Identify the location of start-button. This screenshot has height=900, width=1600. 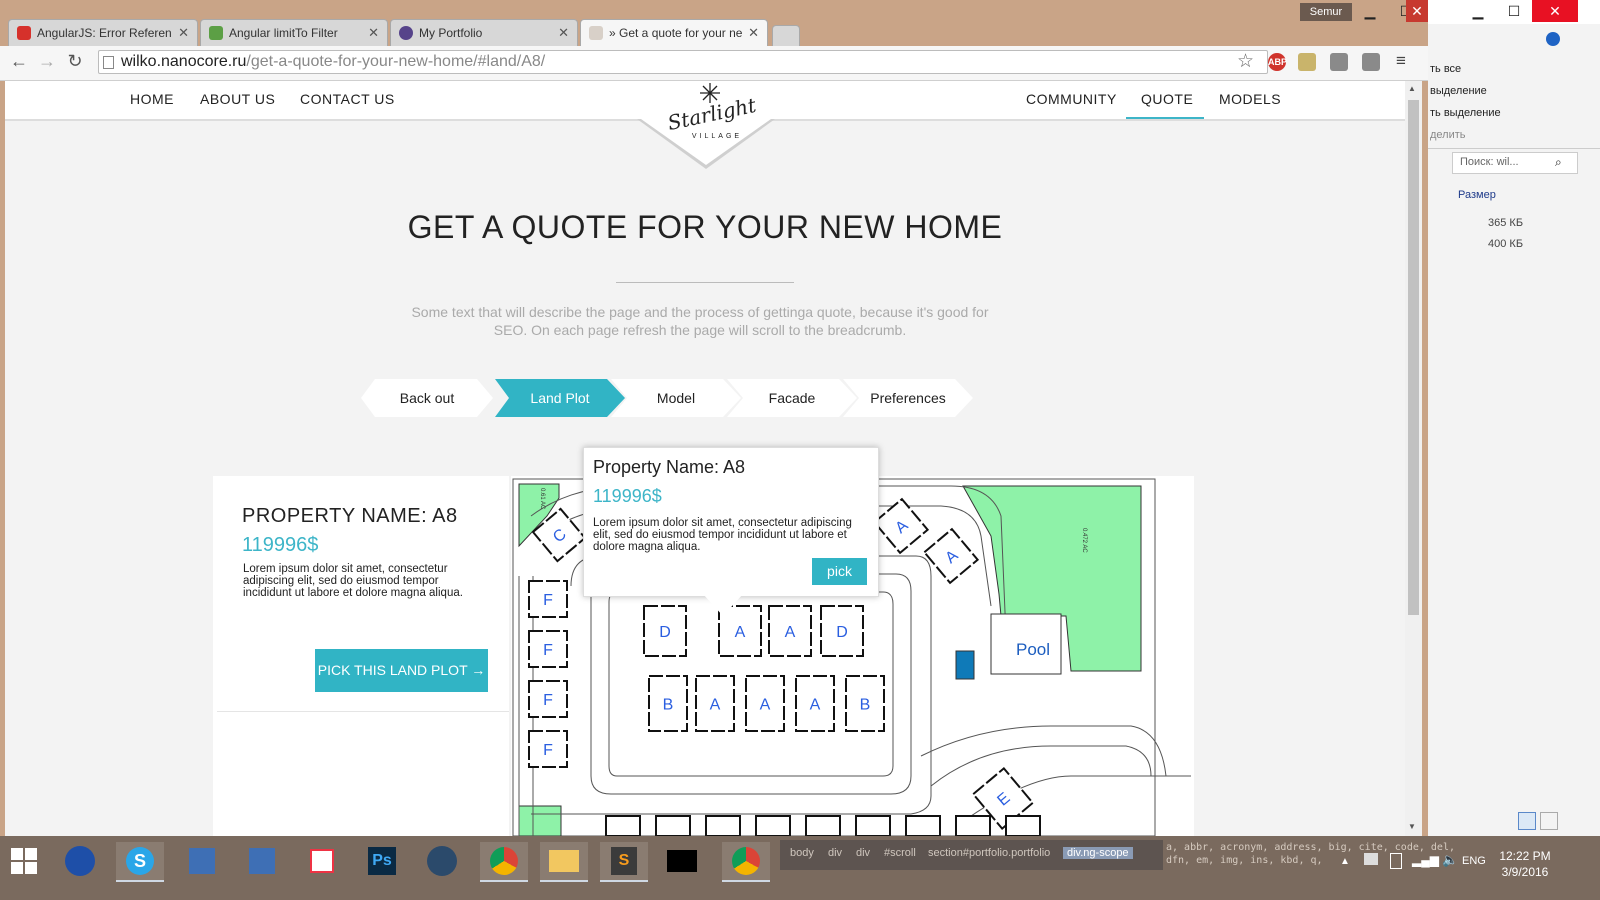
(24, 861).